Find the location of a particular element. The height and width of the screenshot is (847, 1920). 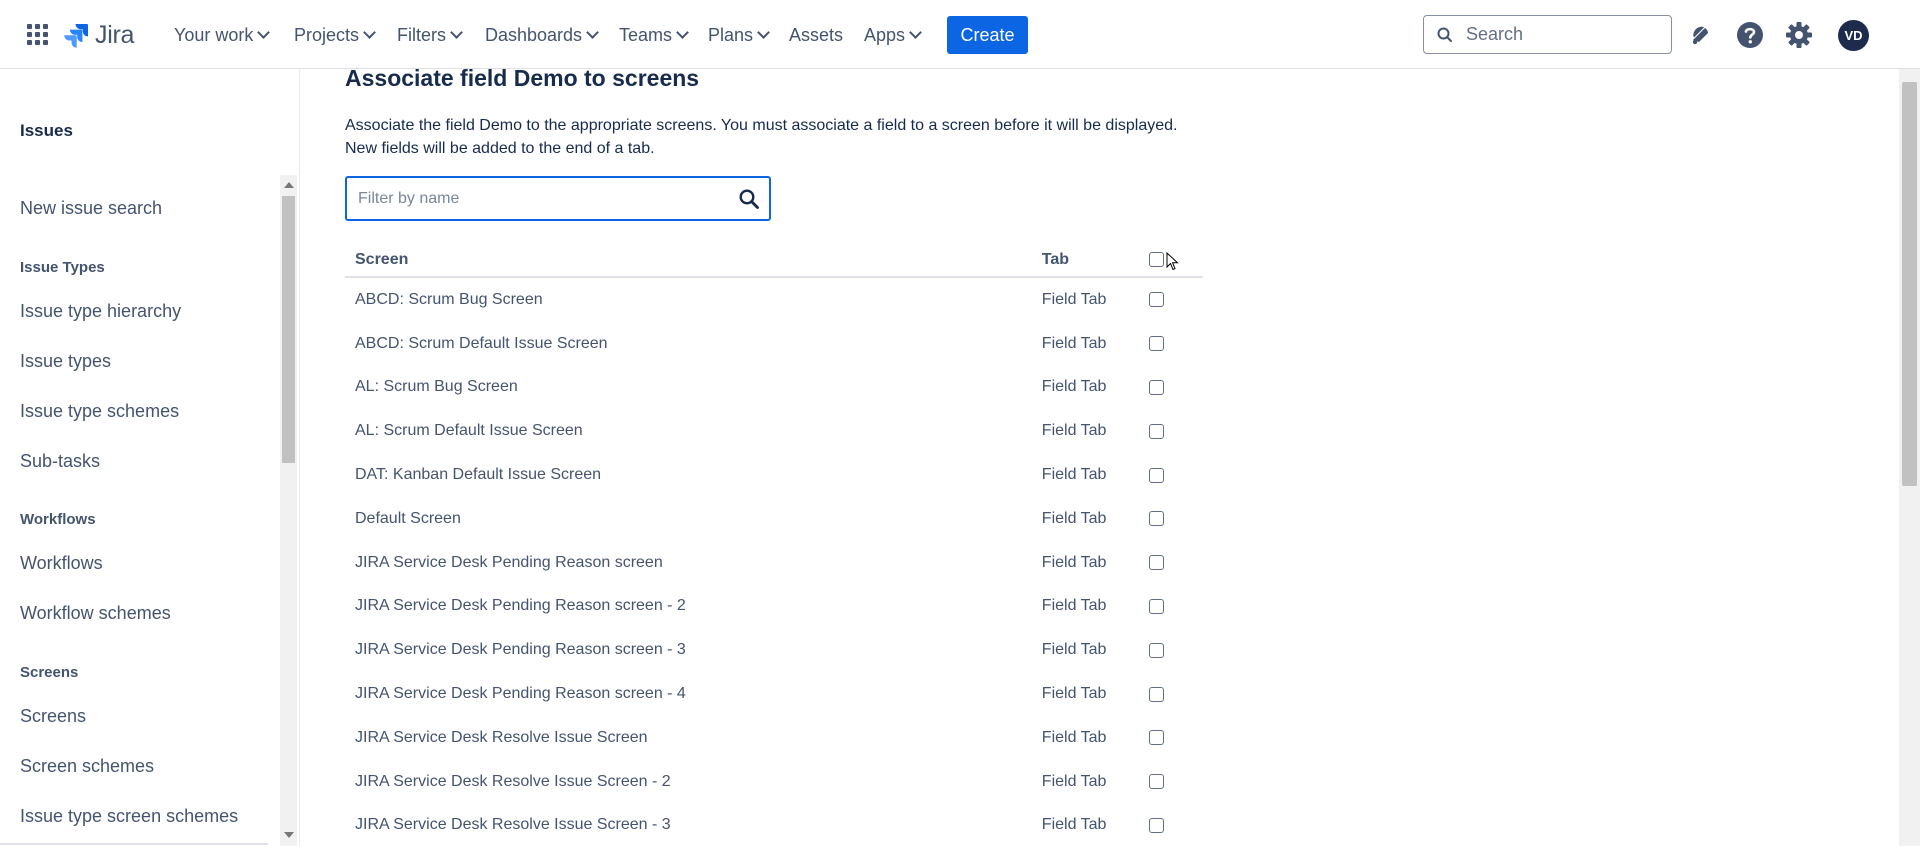

settings-icon is located at coordinates (1799, 35).